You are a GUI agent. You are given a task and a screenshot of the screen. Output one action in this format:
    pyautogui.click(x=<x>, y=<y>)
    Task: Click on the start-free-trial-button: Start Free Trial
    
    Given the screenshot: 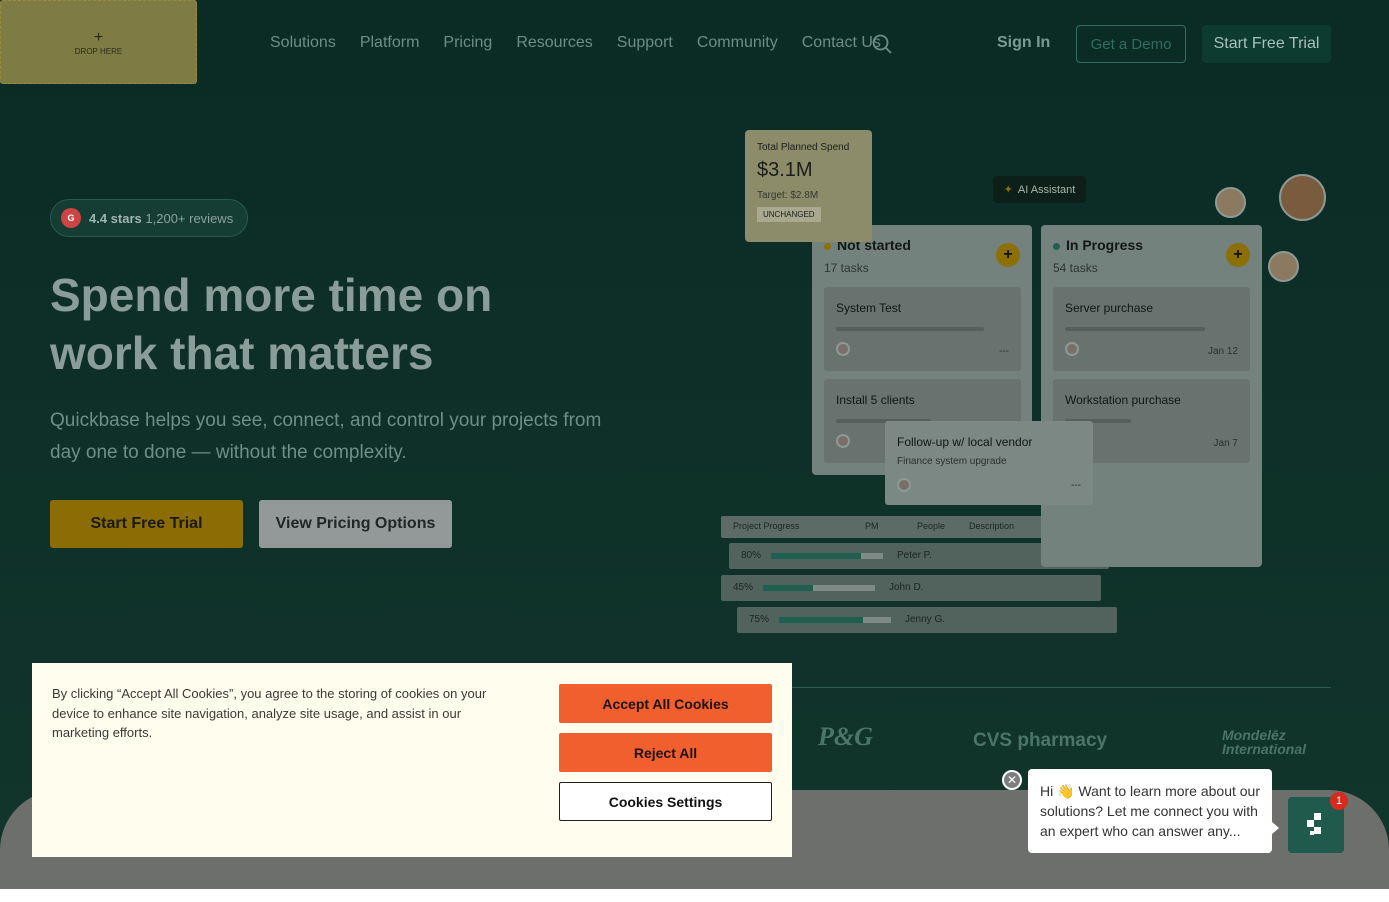 What is the action you would take?
    pyautogui.click(x=146, y=524)
    